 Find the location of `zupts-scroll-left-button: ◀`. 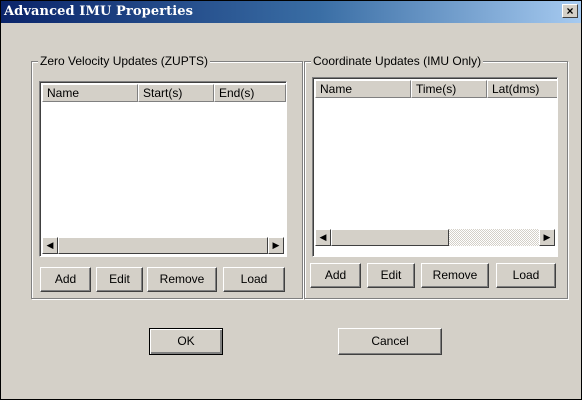

zupts-scroll-left-button: ◀ is located at coordinates (50, 245).